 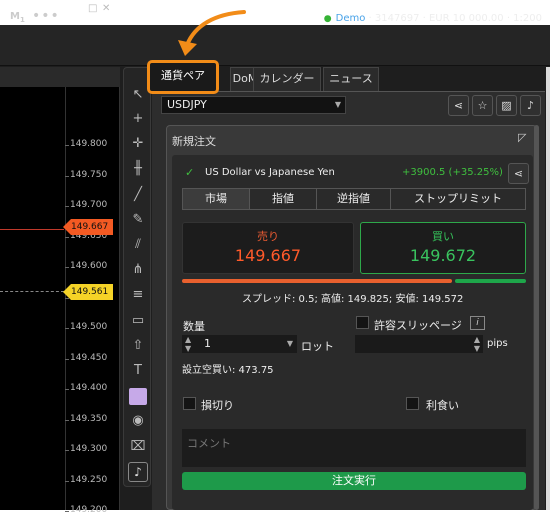 What do you see at coordinates (89, 205) in the screenshot?
I see `price-label: 149.700` at bounding box center [89, 205].